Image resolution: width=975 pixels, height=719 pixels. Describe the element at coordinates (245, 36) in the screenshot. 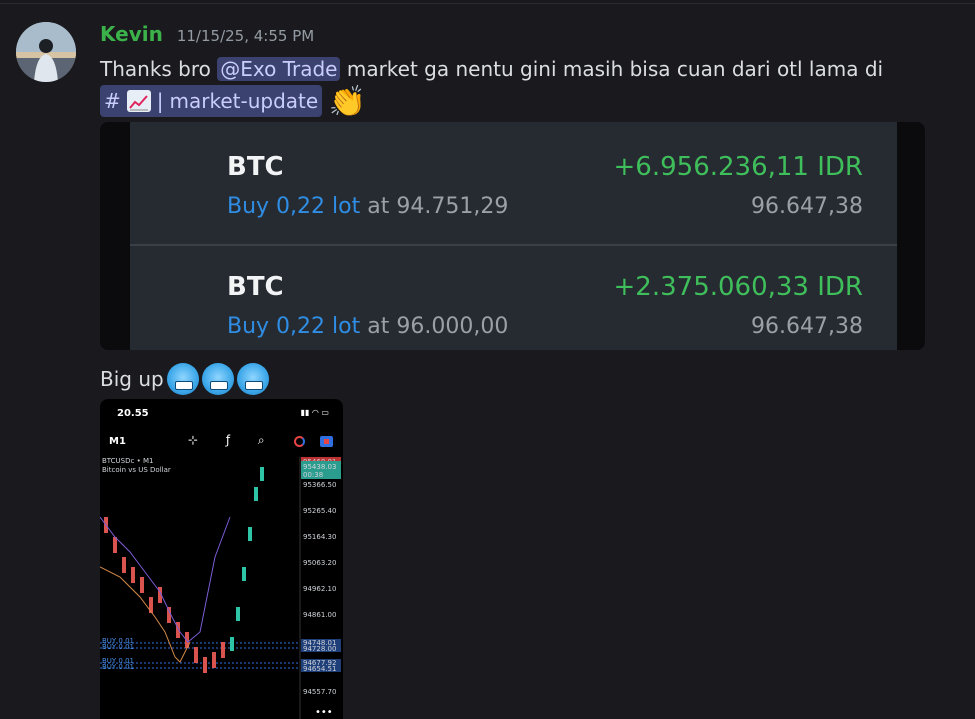

I see `message-timestamp: 11/15/25, 4:55 PM` at that location.